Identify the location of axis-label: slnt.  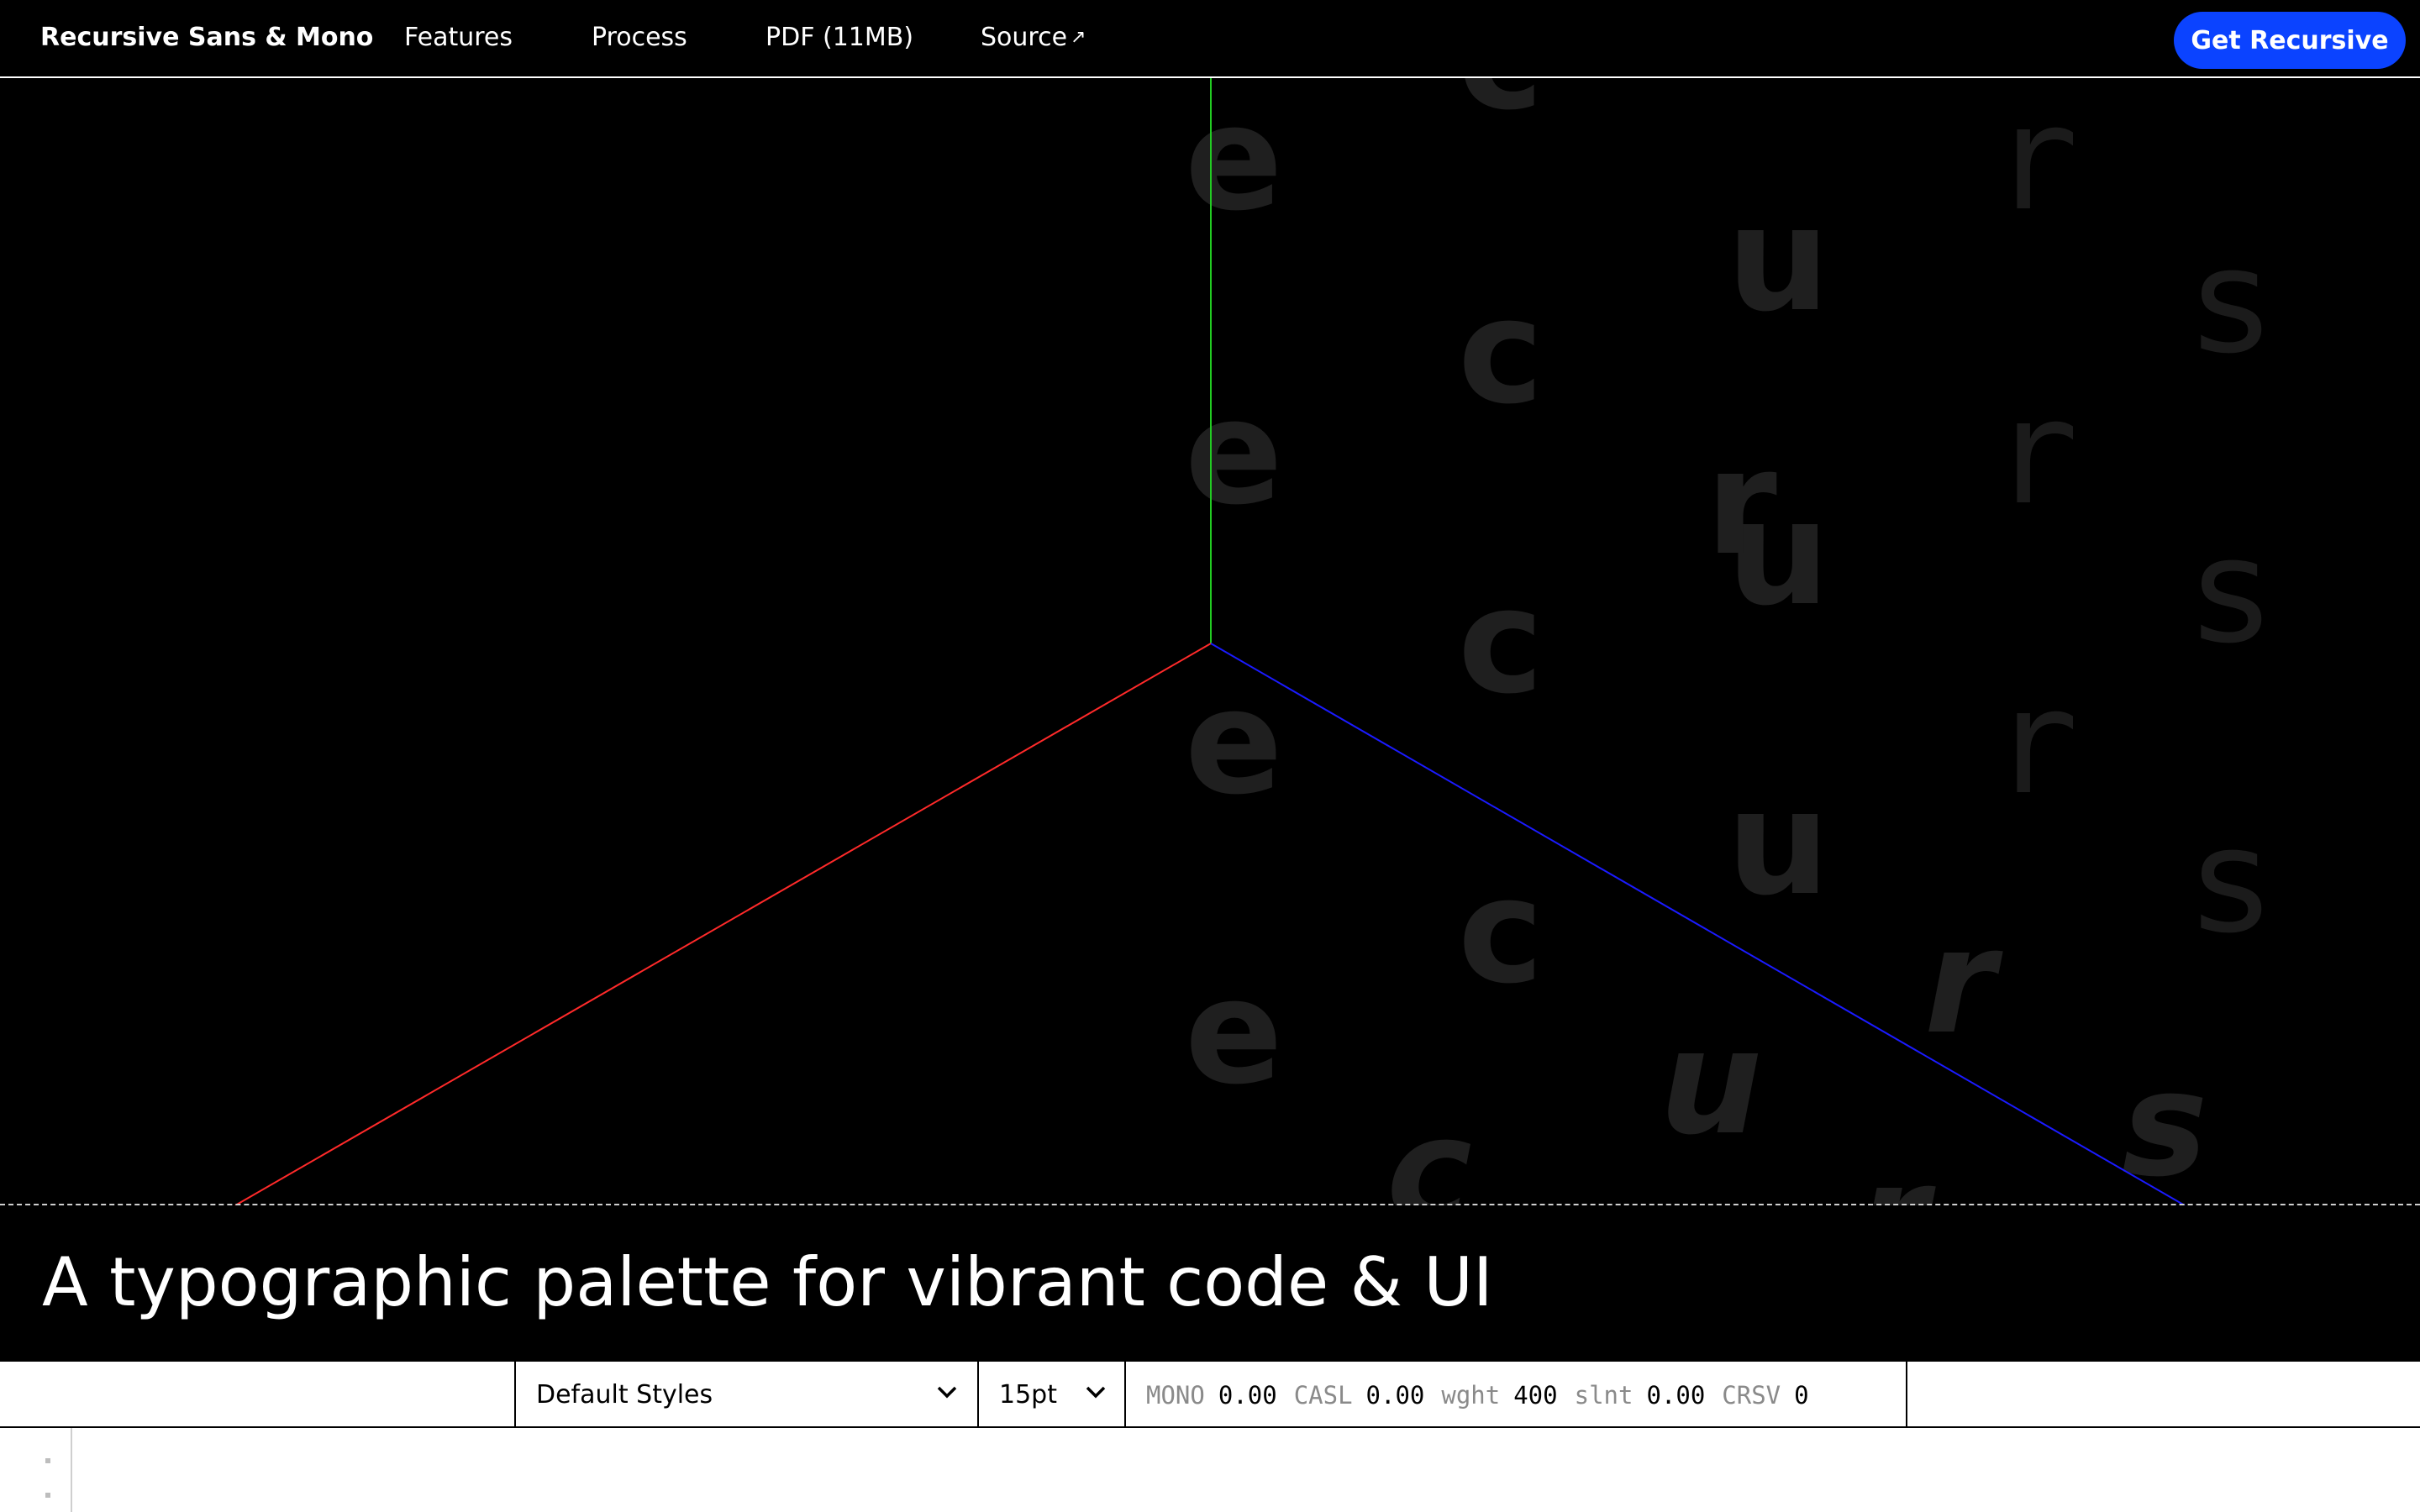
(1604, 1395).